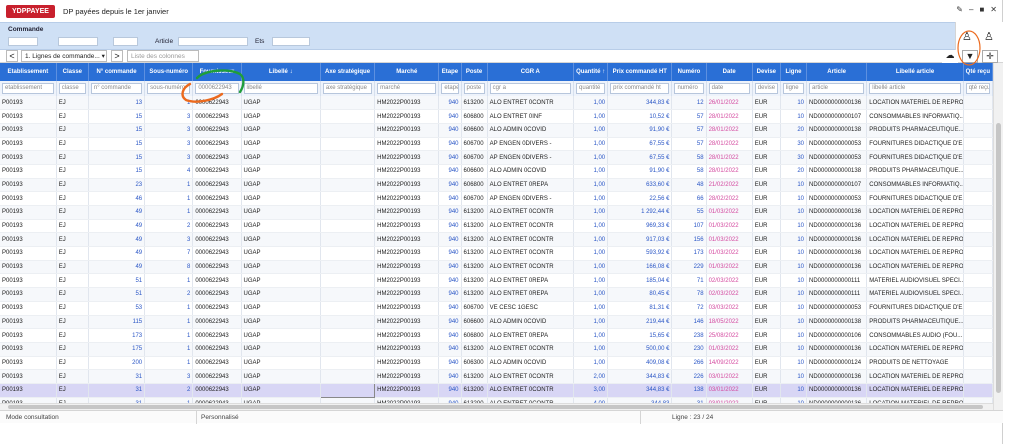 This screenshot has height=444, width=1024. Describe the element at coordinates (117, 72) in the screenshot. I see `column-header-ncmd: N° commande` at that location.